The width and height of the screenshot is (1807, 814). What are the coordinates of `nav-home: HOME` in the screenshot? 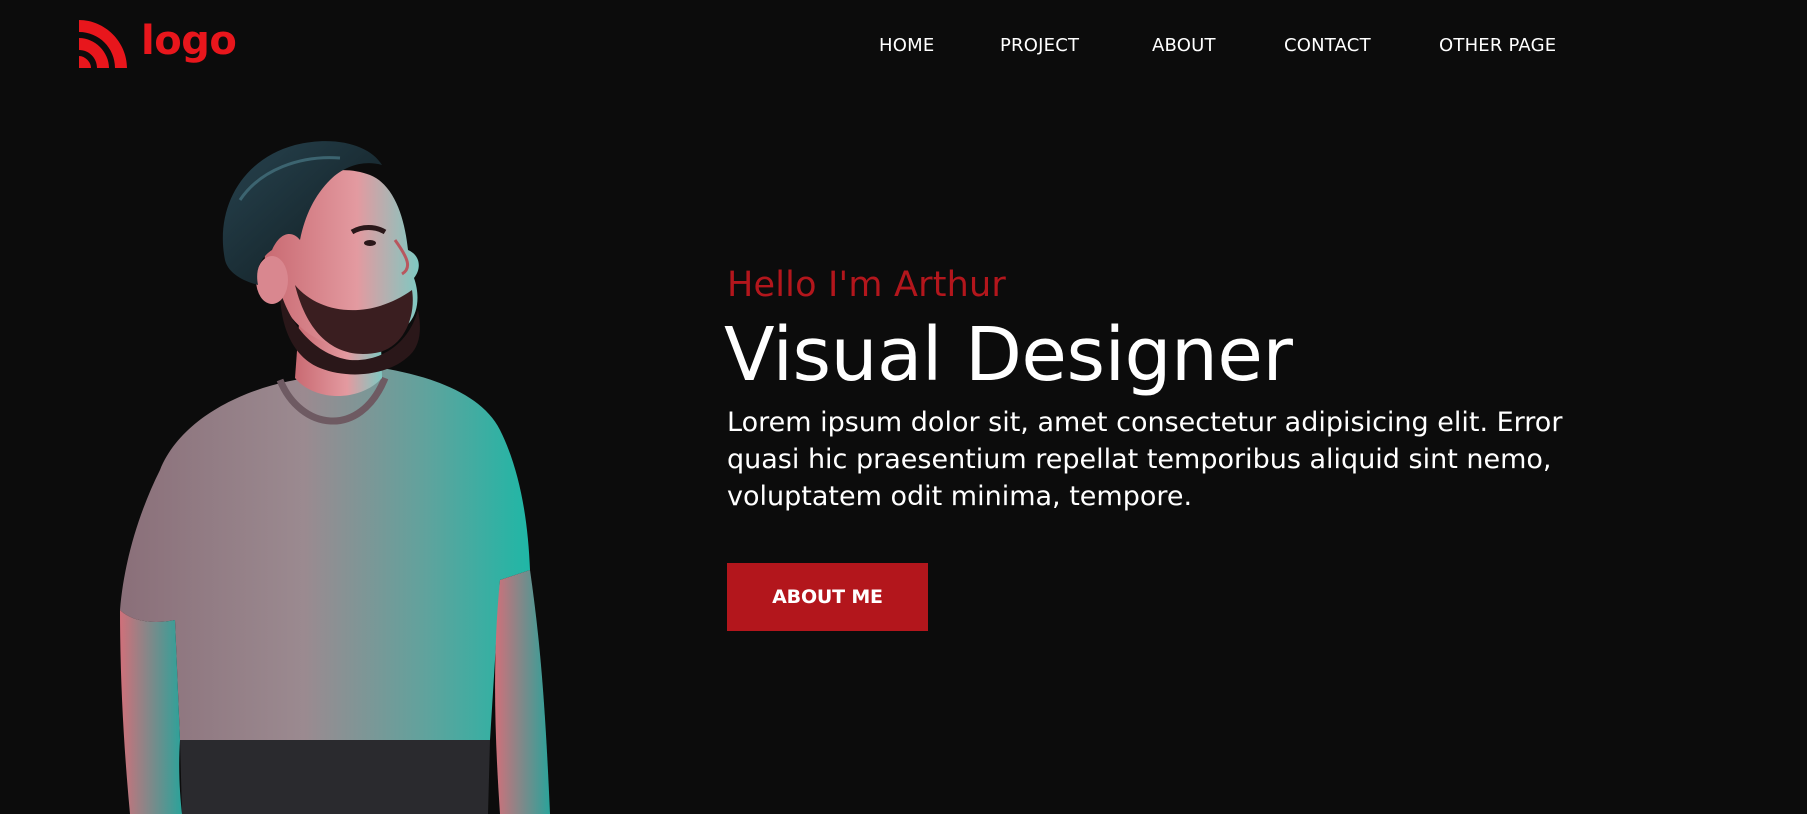 It's located at (939, 46).